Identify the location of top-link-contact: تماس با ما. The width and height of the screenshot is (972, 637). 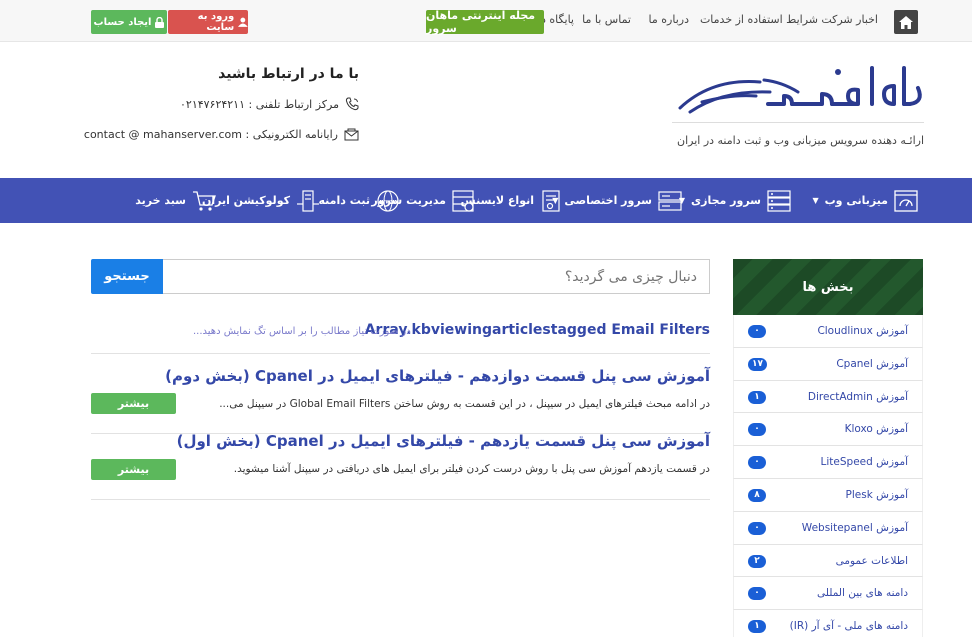
(606, 19).